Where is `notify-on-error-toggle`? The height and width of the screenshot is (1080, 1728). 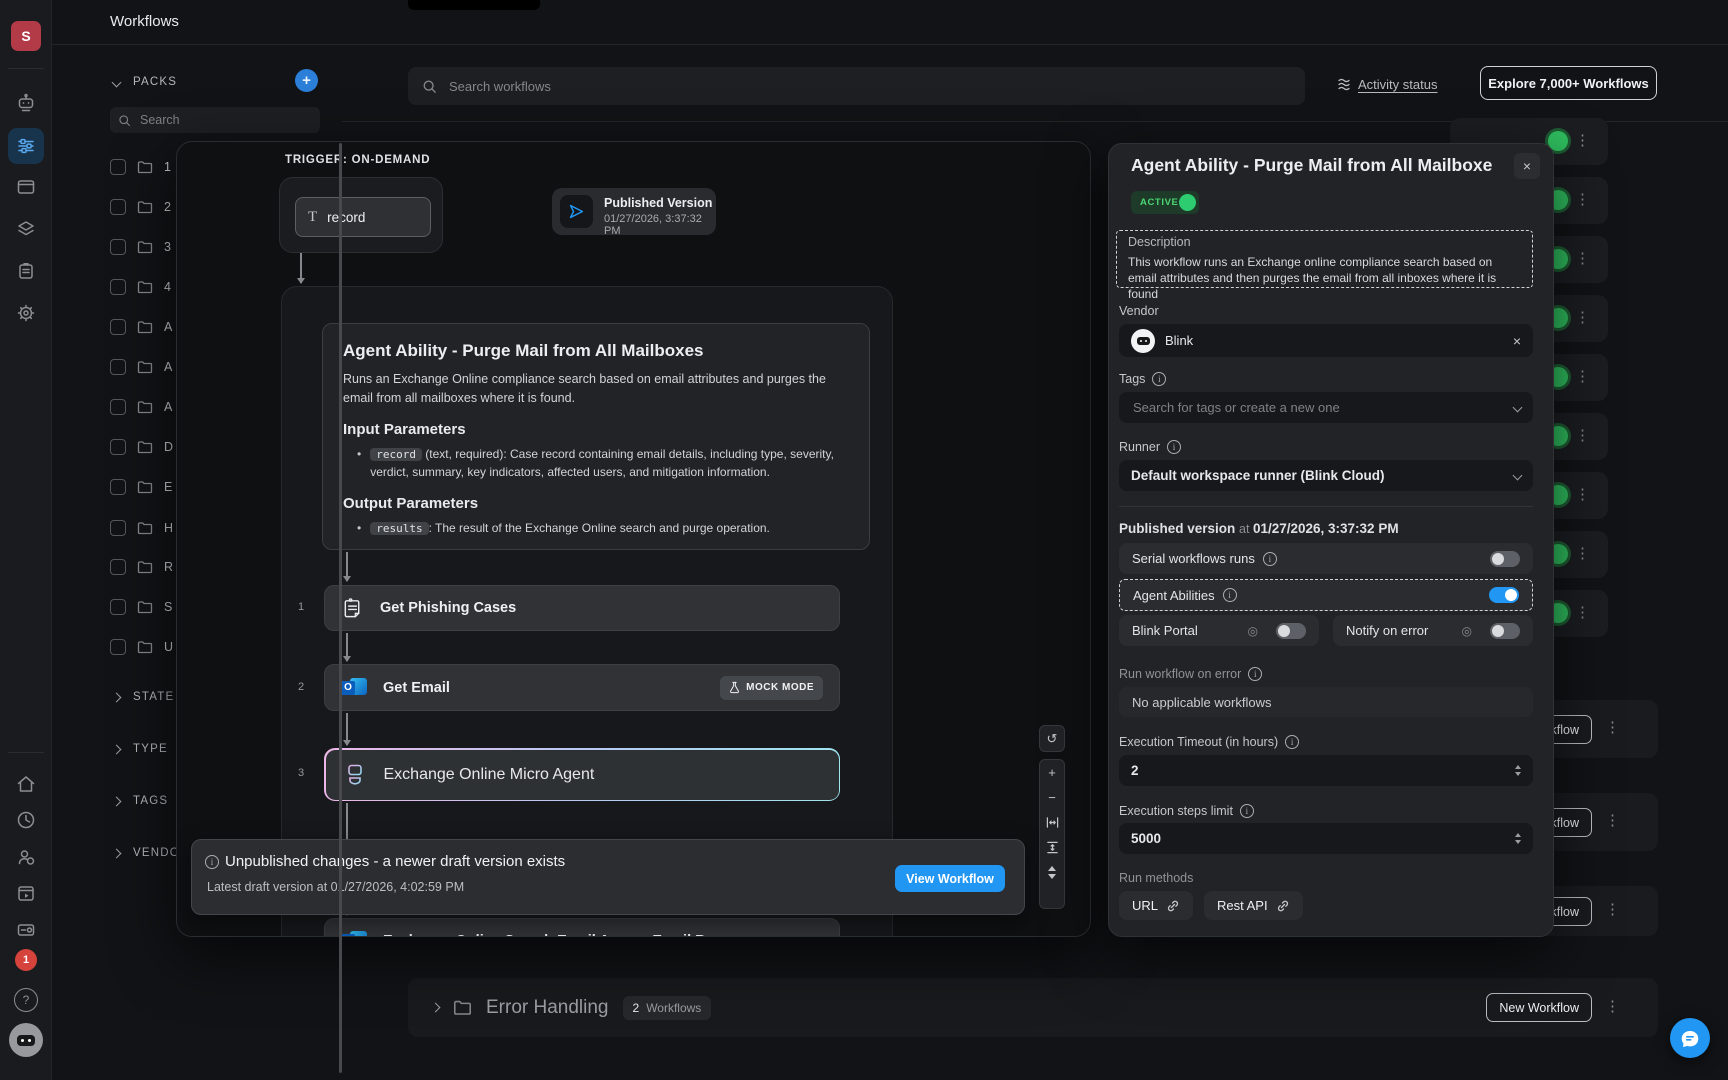 notify-on-error-toggle is located at coordinates (1505, 630).